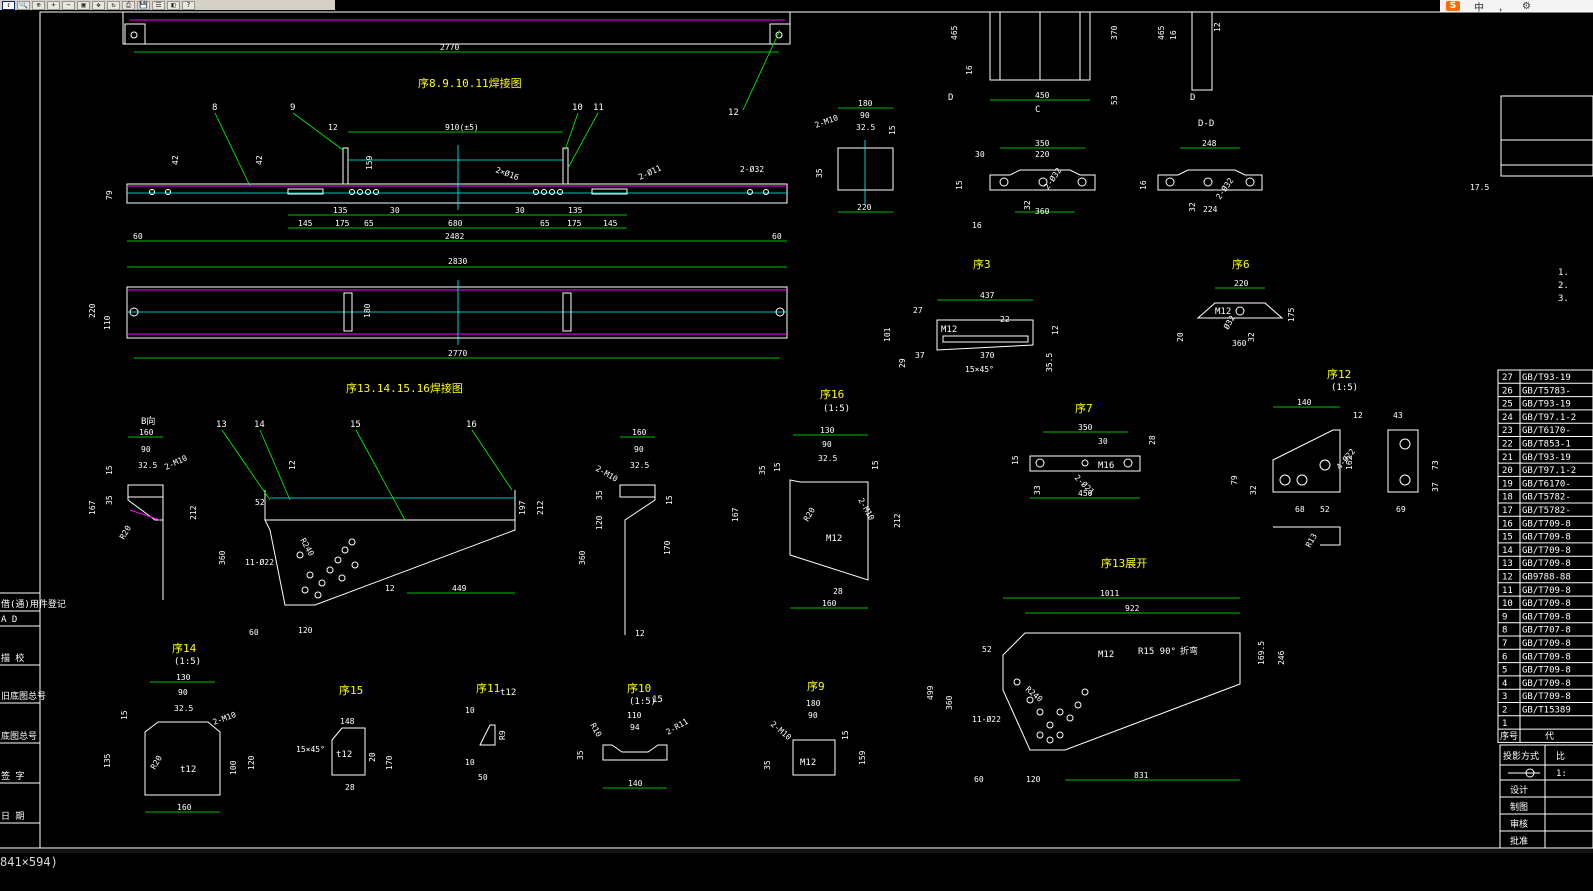 This screenshot has width=1593, height=891. I want to click on detail-seq9: 序9 180 90 2-M10 35 M12 159 15, so click(815, 727).